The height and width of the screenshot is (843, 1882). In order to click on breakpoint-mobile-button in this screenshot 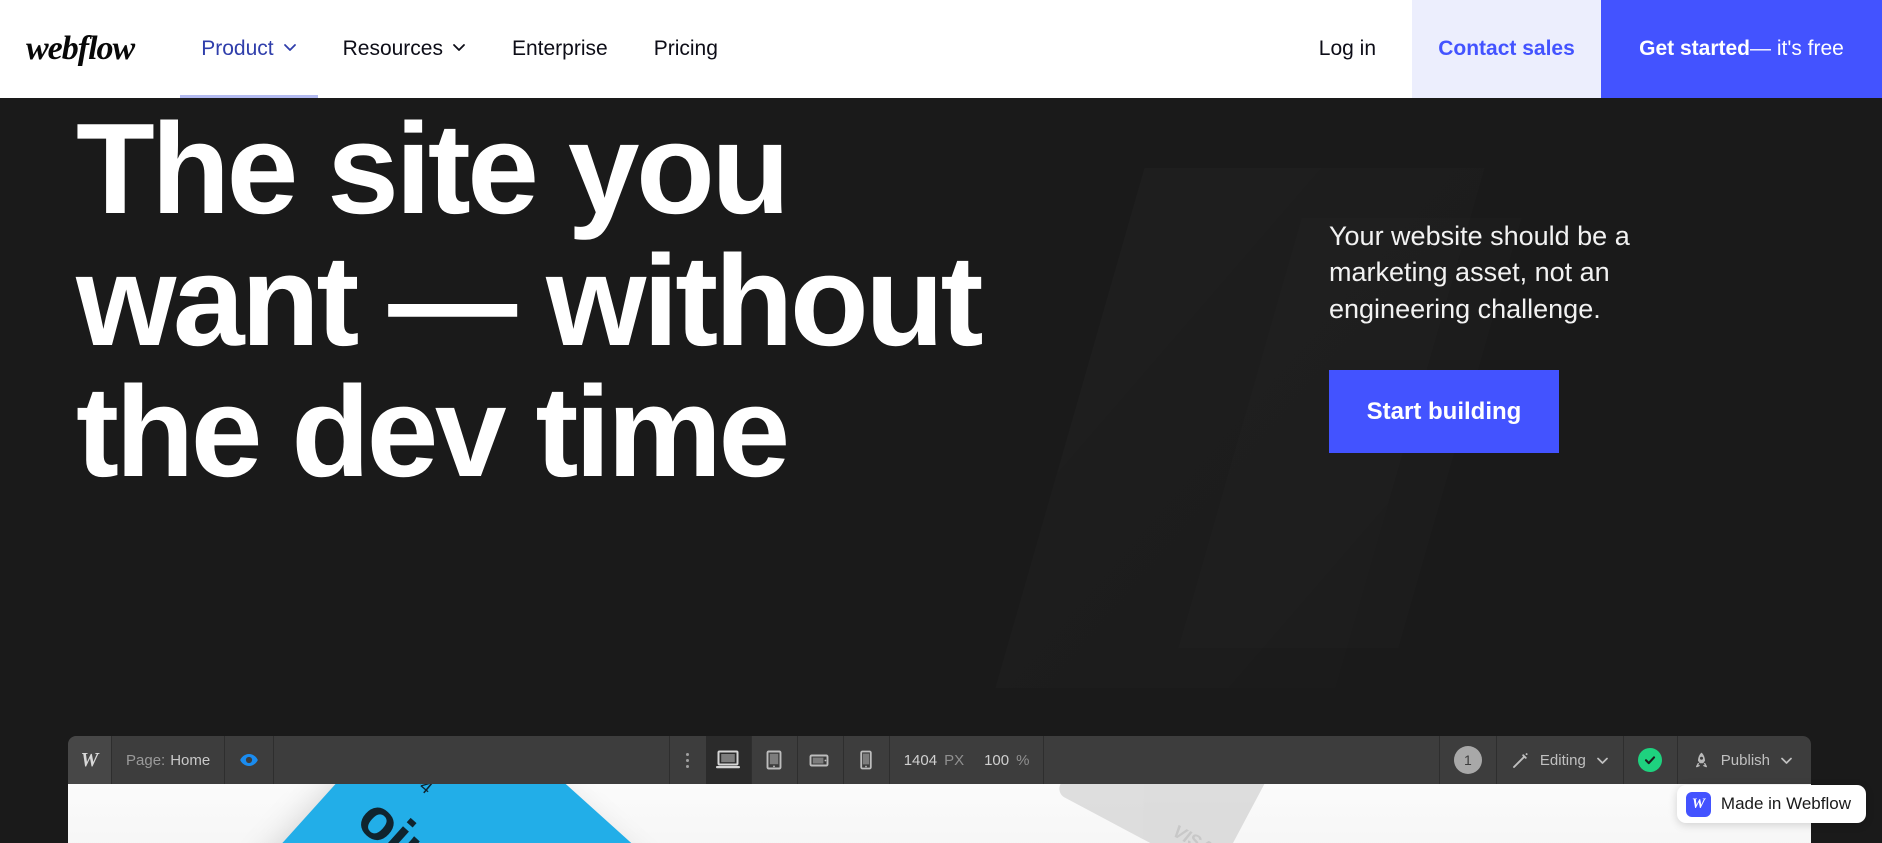, I will do `click(867, 760)`.